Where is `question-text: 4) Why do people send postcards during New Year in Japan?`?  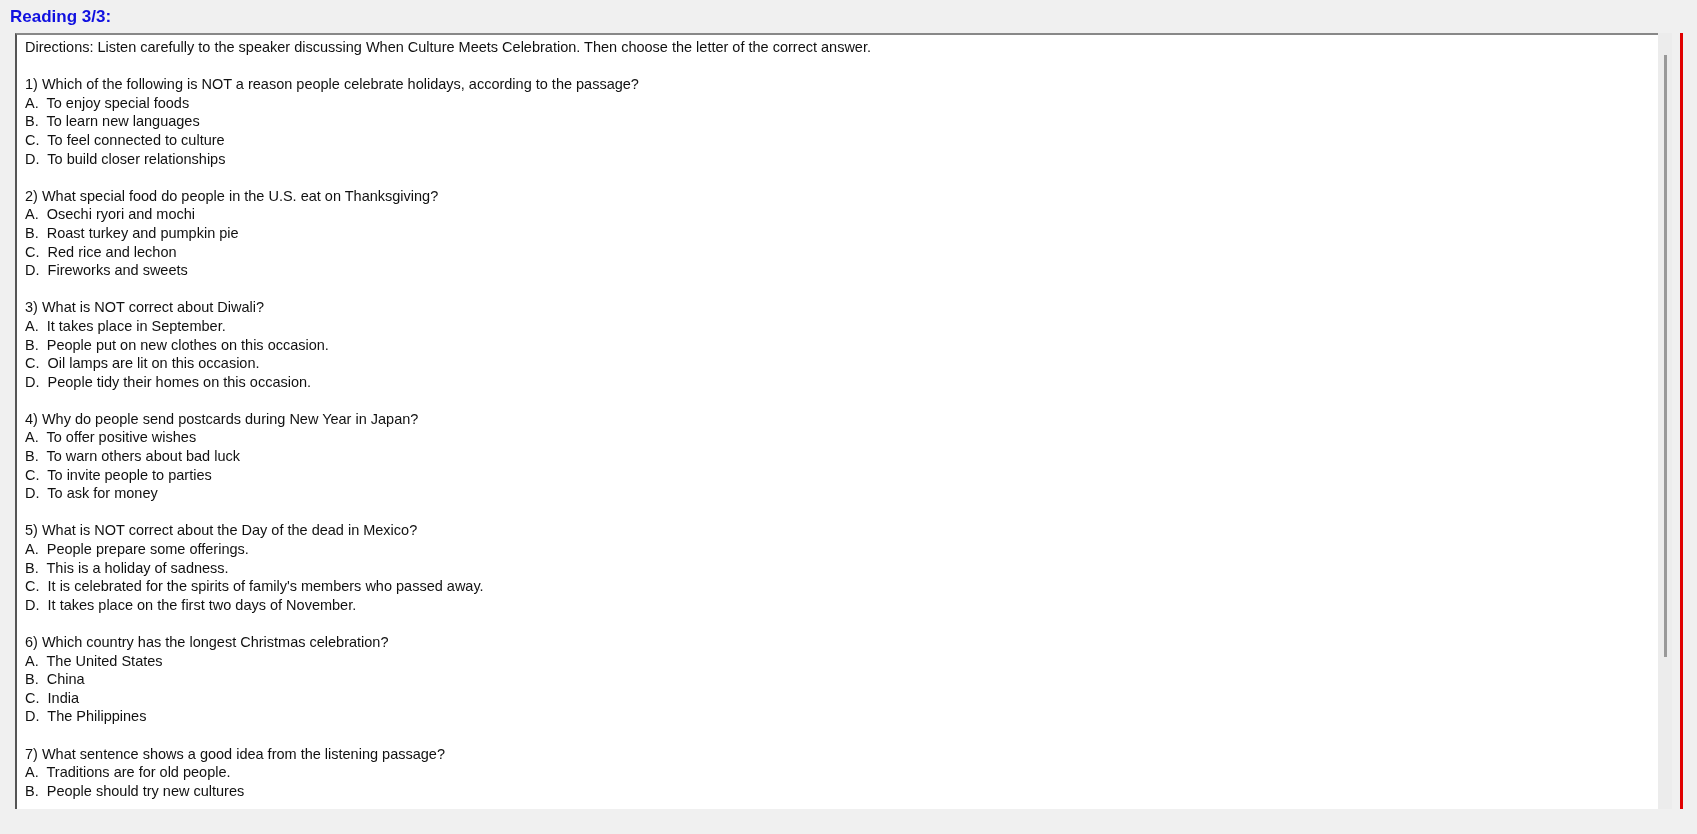
question-text: 4) Why do people send postcards during New Year in Japan? is located at coordinates (222, 419).